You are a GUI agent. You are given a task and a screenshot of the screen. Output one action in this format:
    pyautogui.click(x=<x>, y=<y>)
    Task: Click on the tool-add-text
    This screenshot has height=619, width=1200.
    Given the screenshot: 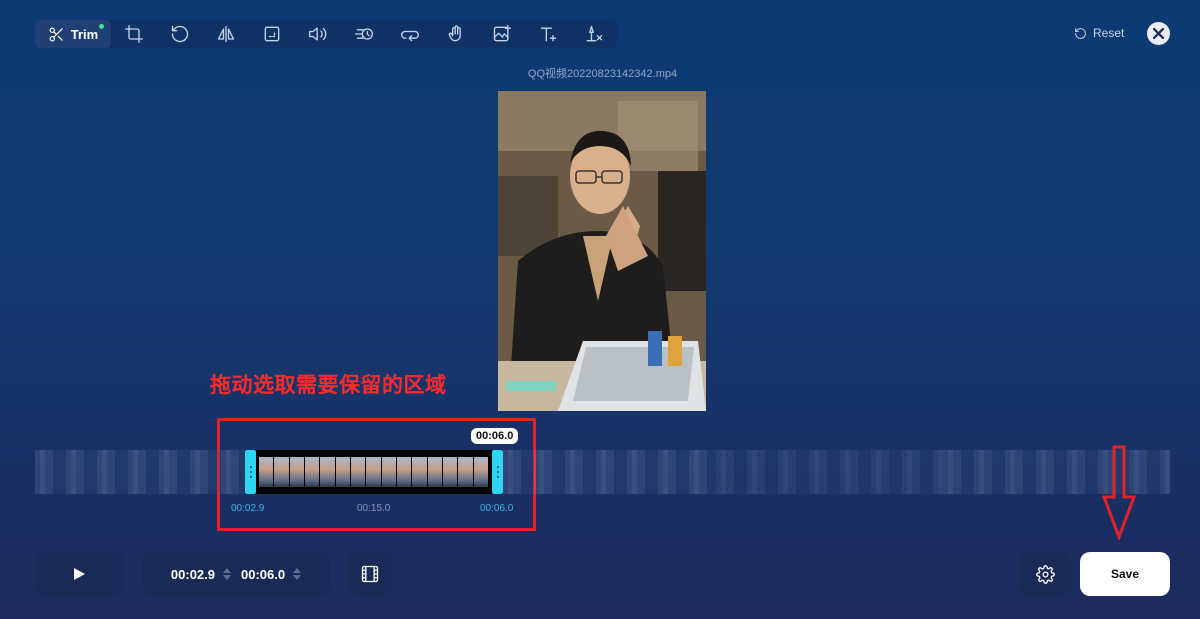 What is the action you would take?
    pyautogui.click(x=548, y=34)
    